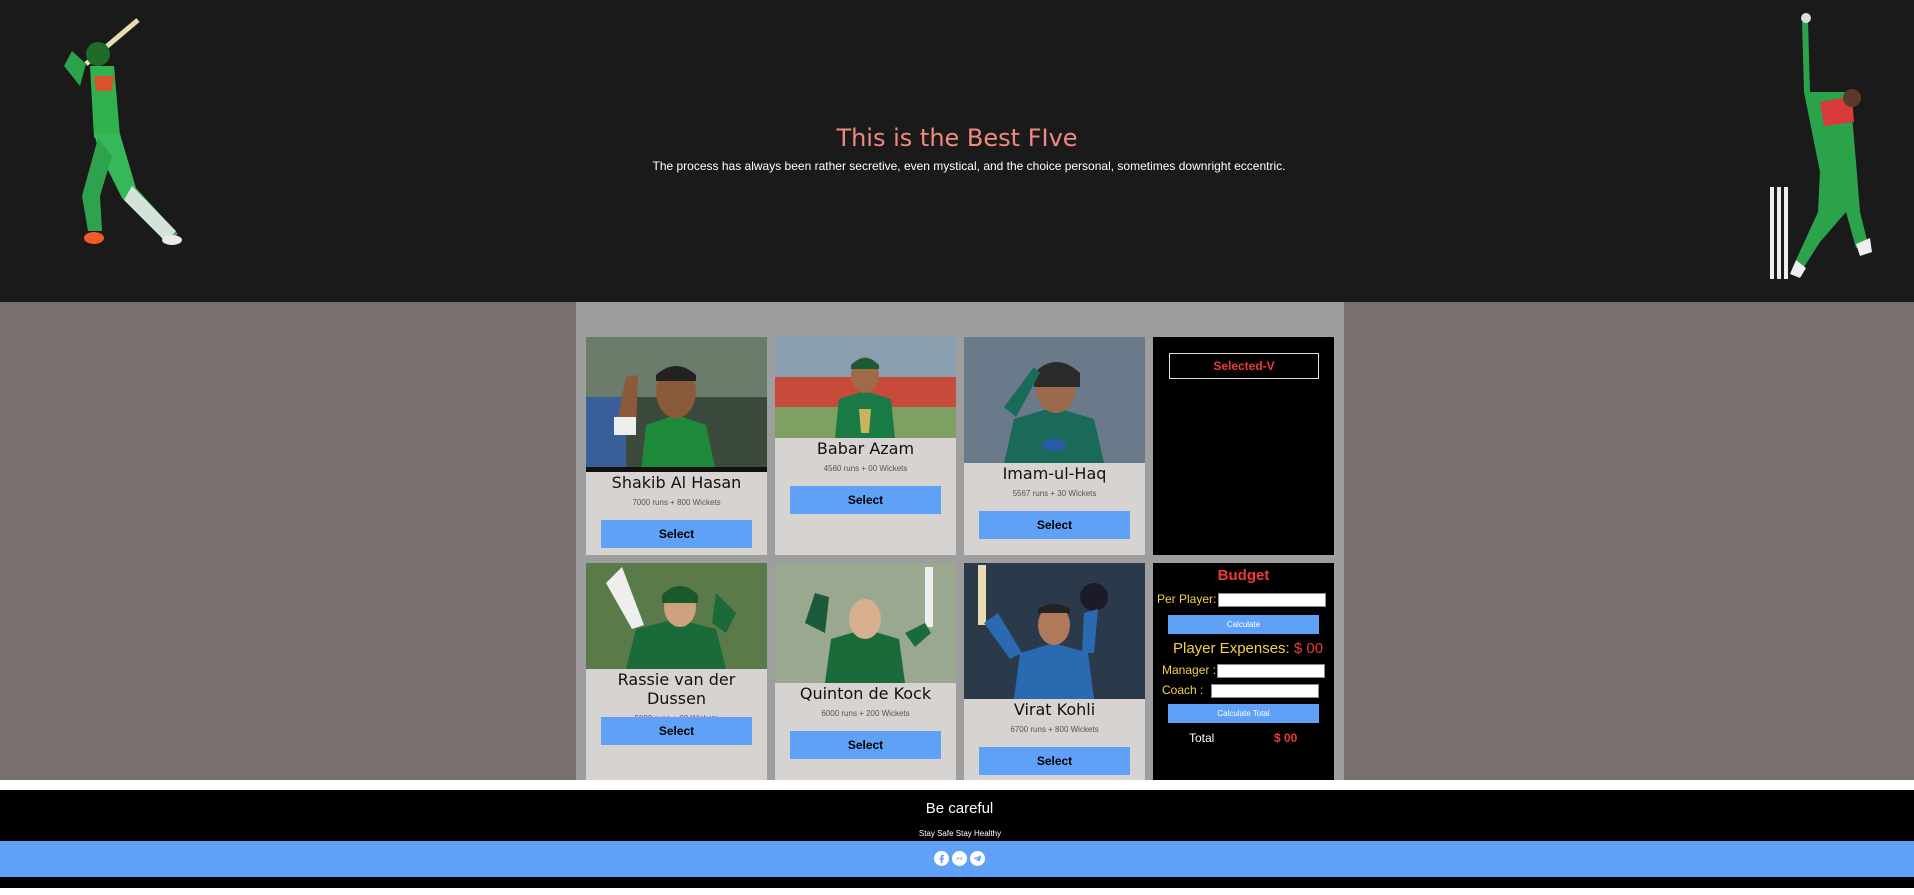 The height and width of the screenshot is (895, 1914). What do you see at coordinates (1244, 366) in the screenshot?
I see `selected-title: Selected-V` at bounding box center [1244, 366].